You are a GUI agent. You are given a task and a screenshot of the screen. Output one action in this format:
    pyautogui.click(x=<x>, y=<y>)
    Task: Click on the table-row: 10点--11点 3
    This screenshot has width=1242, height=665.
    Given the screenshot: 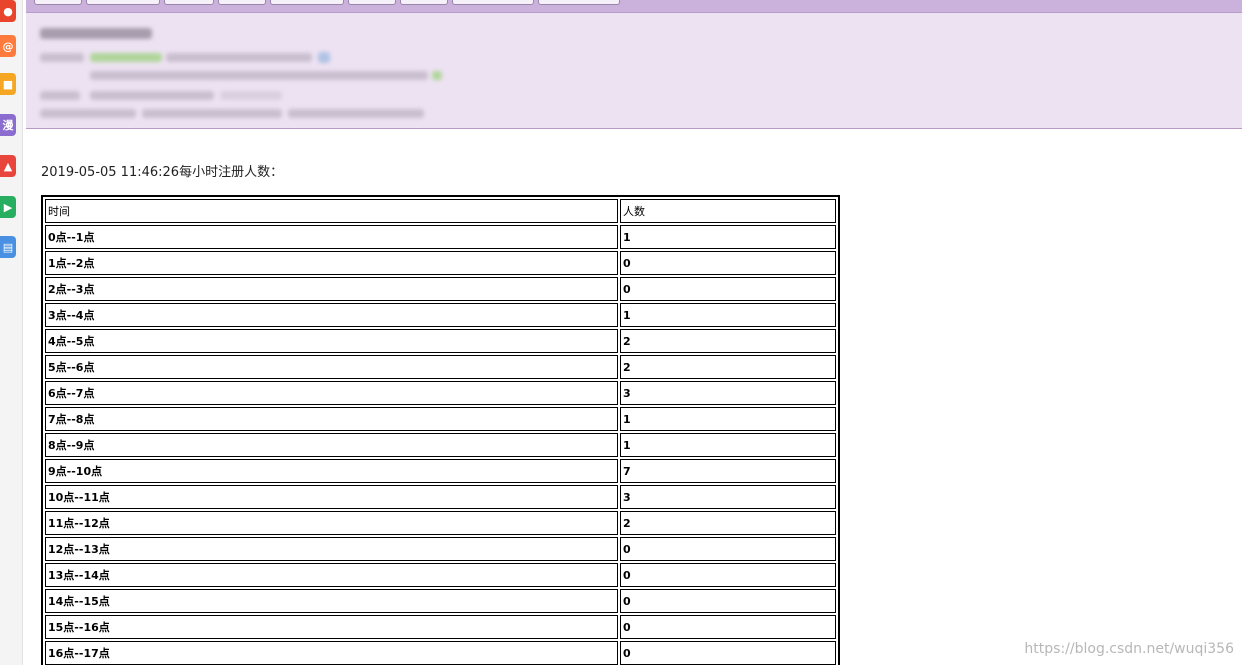 What is the action you would take?
    pyautogui.click(x=440, y=497)
    